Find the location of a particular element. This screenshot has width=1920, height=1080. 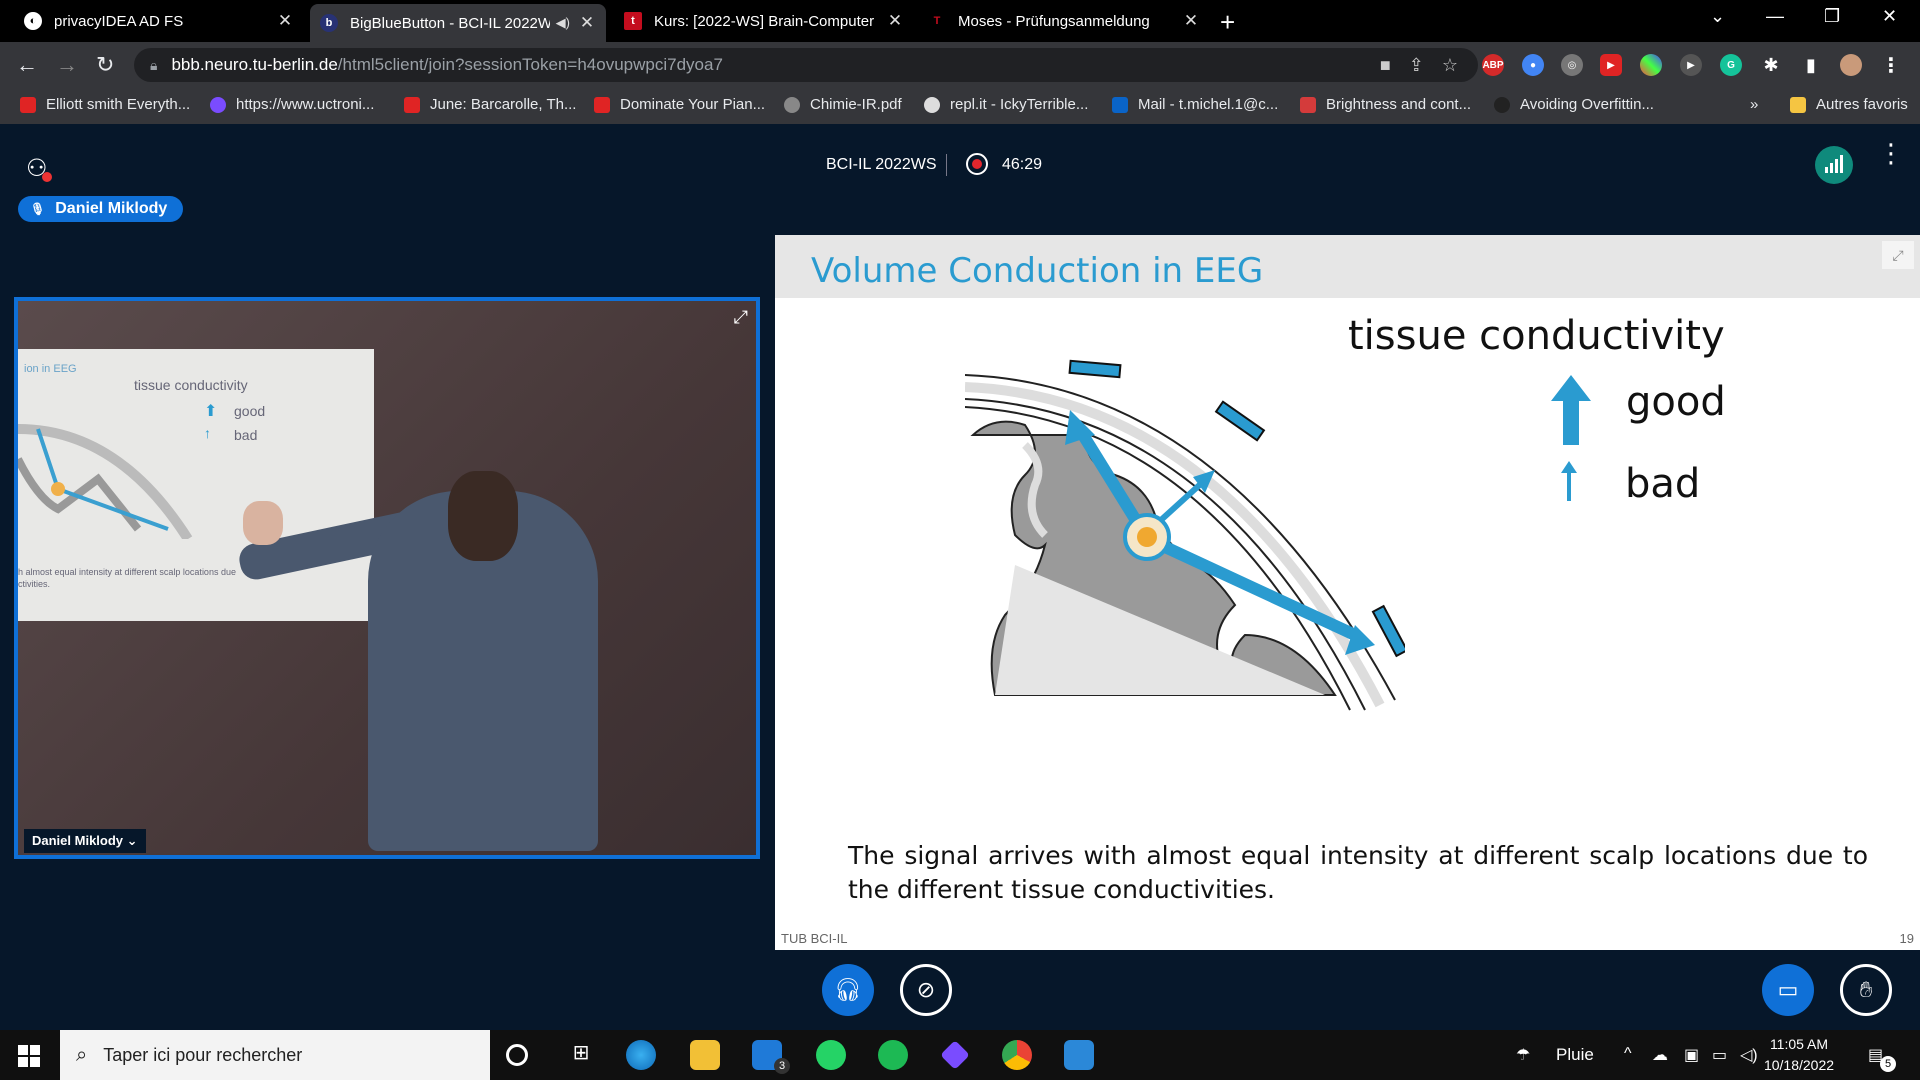

video-button: ⊘ is located at coordinates (926, 990).